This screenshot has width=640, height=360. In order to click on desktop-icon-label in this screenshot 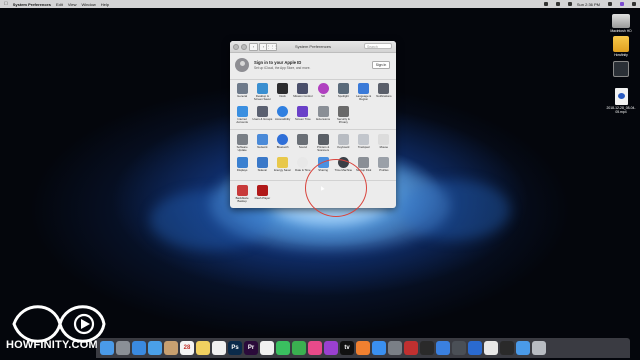, I will do `click(621, 80)`.